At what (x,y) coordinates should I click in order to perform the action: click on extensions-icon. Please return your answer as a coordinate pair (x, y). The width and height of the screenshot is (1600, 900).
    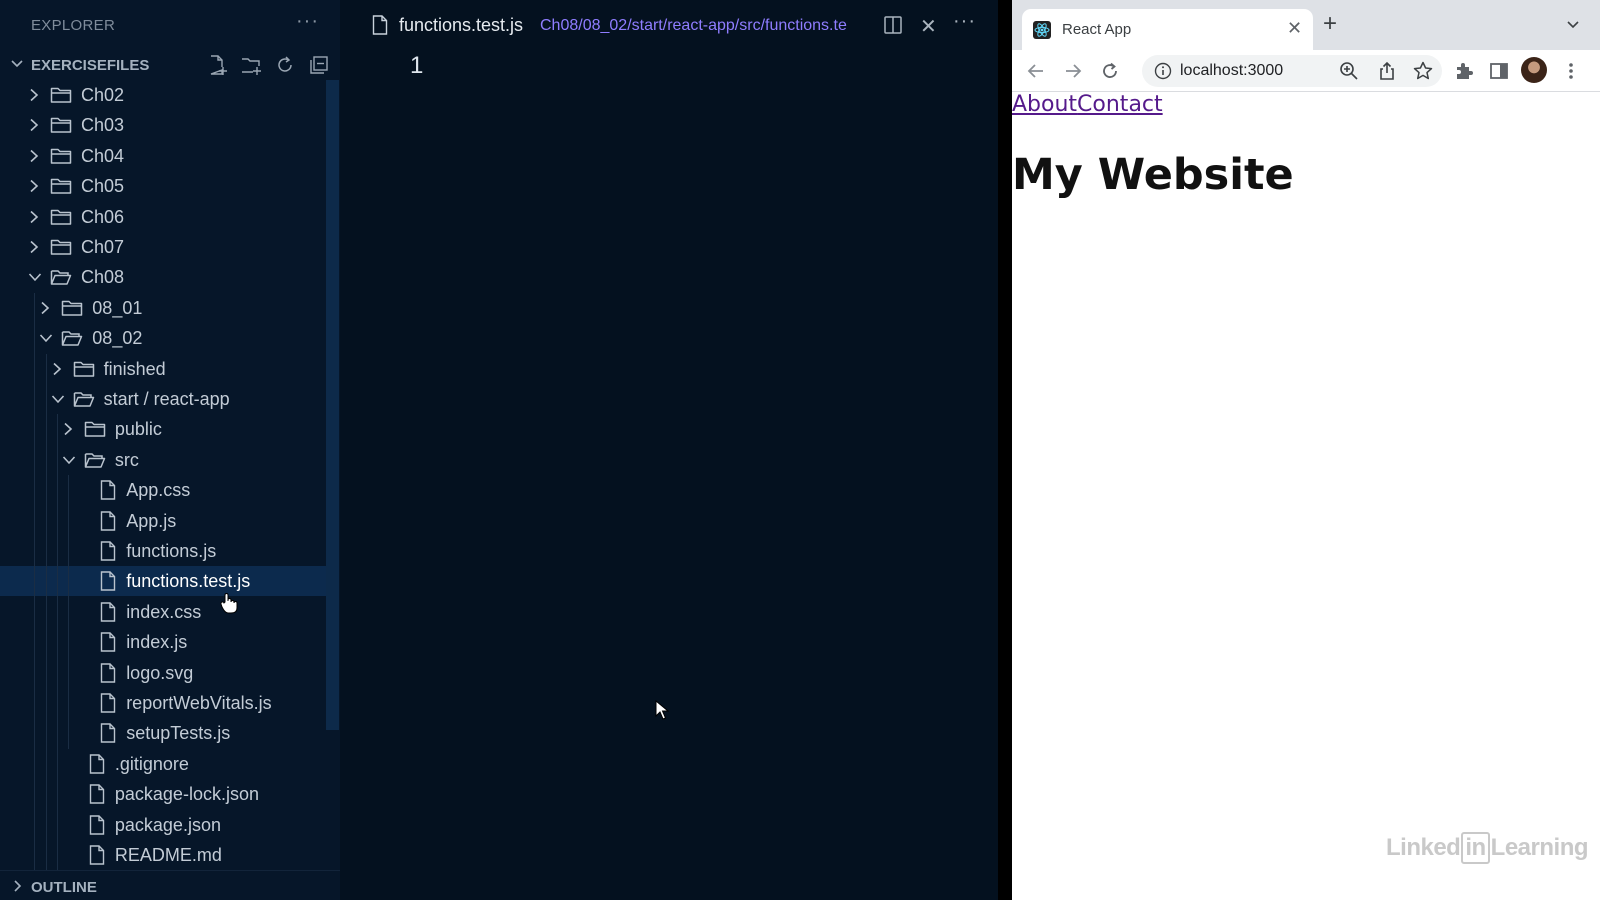
    Looking at the image, I should click on (1464, 71).